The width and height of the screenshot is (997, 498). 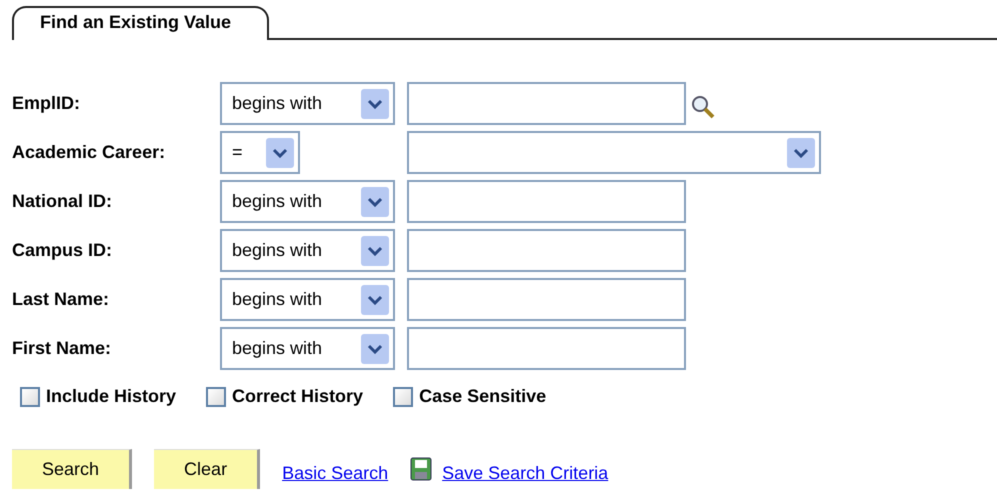 I want to click on link: Basic Search, so click(x=335, y=473).